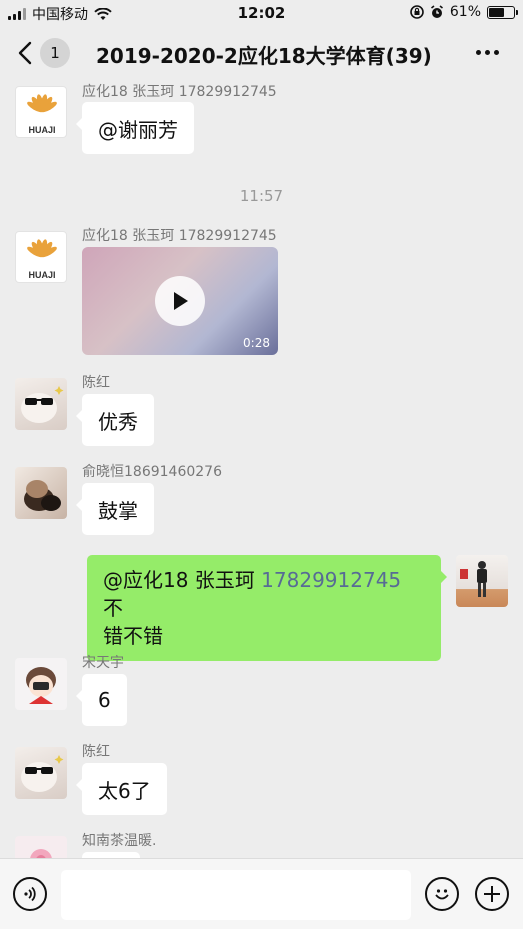  I want to click on message-item: HUAJI 应化18 张玉珂 17829912745 @谢丽芳, so click(261, 117).